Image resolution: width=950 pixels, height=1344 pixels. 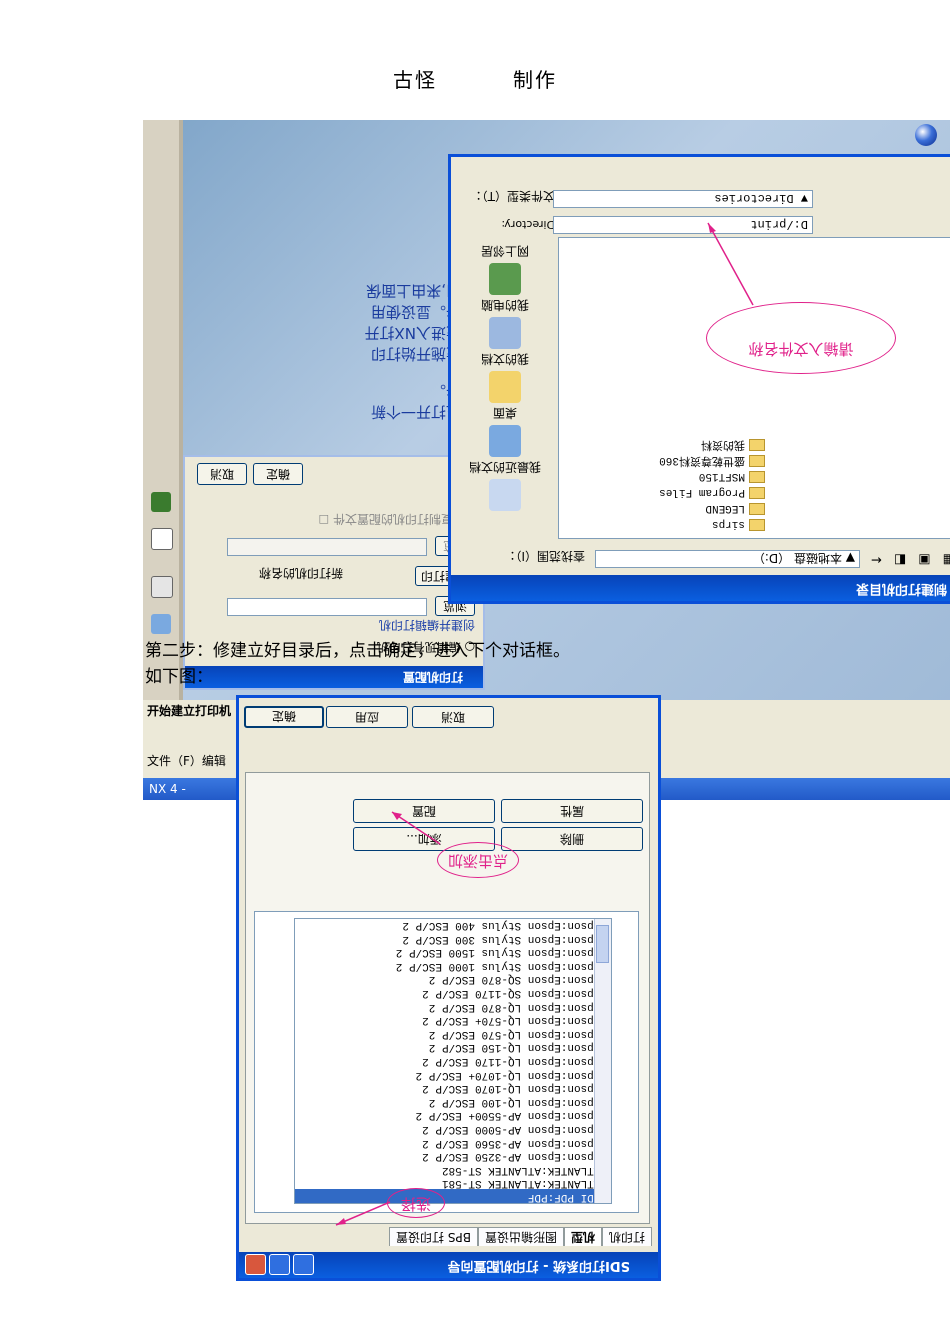 I want to click on lookin-value: 本地磁盘 （D:）, so click(x=797, y=558).